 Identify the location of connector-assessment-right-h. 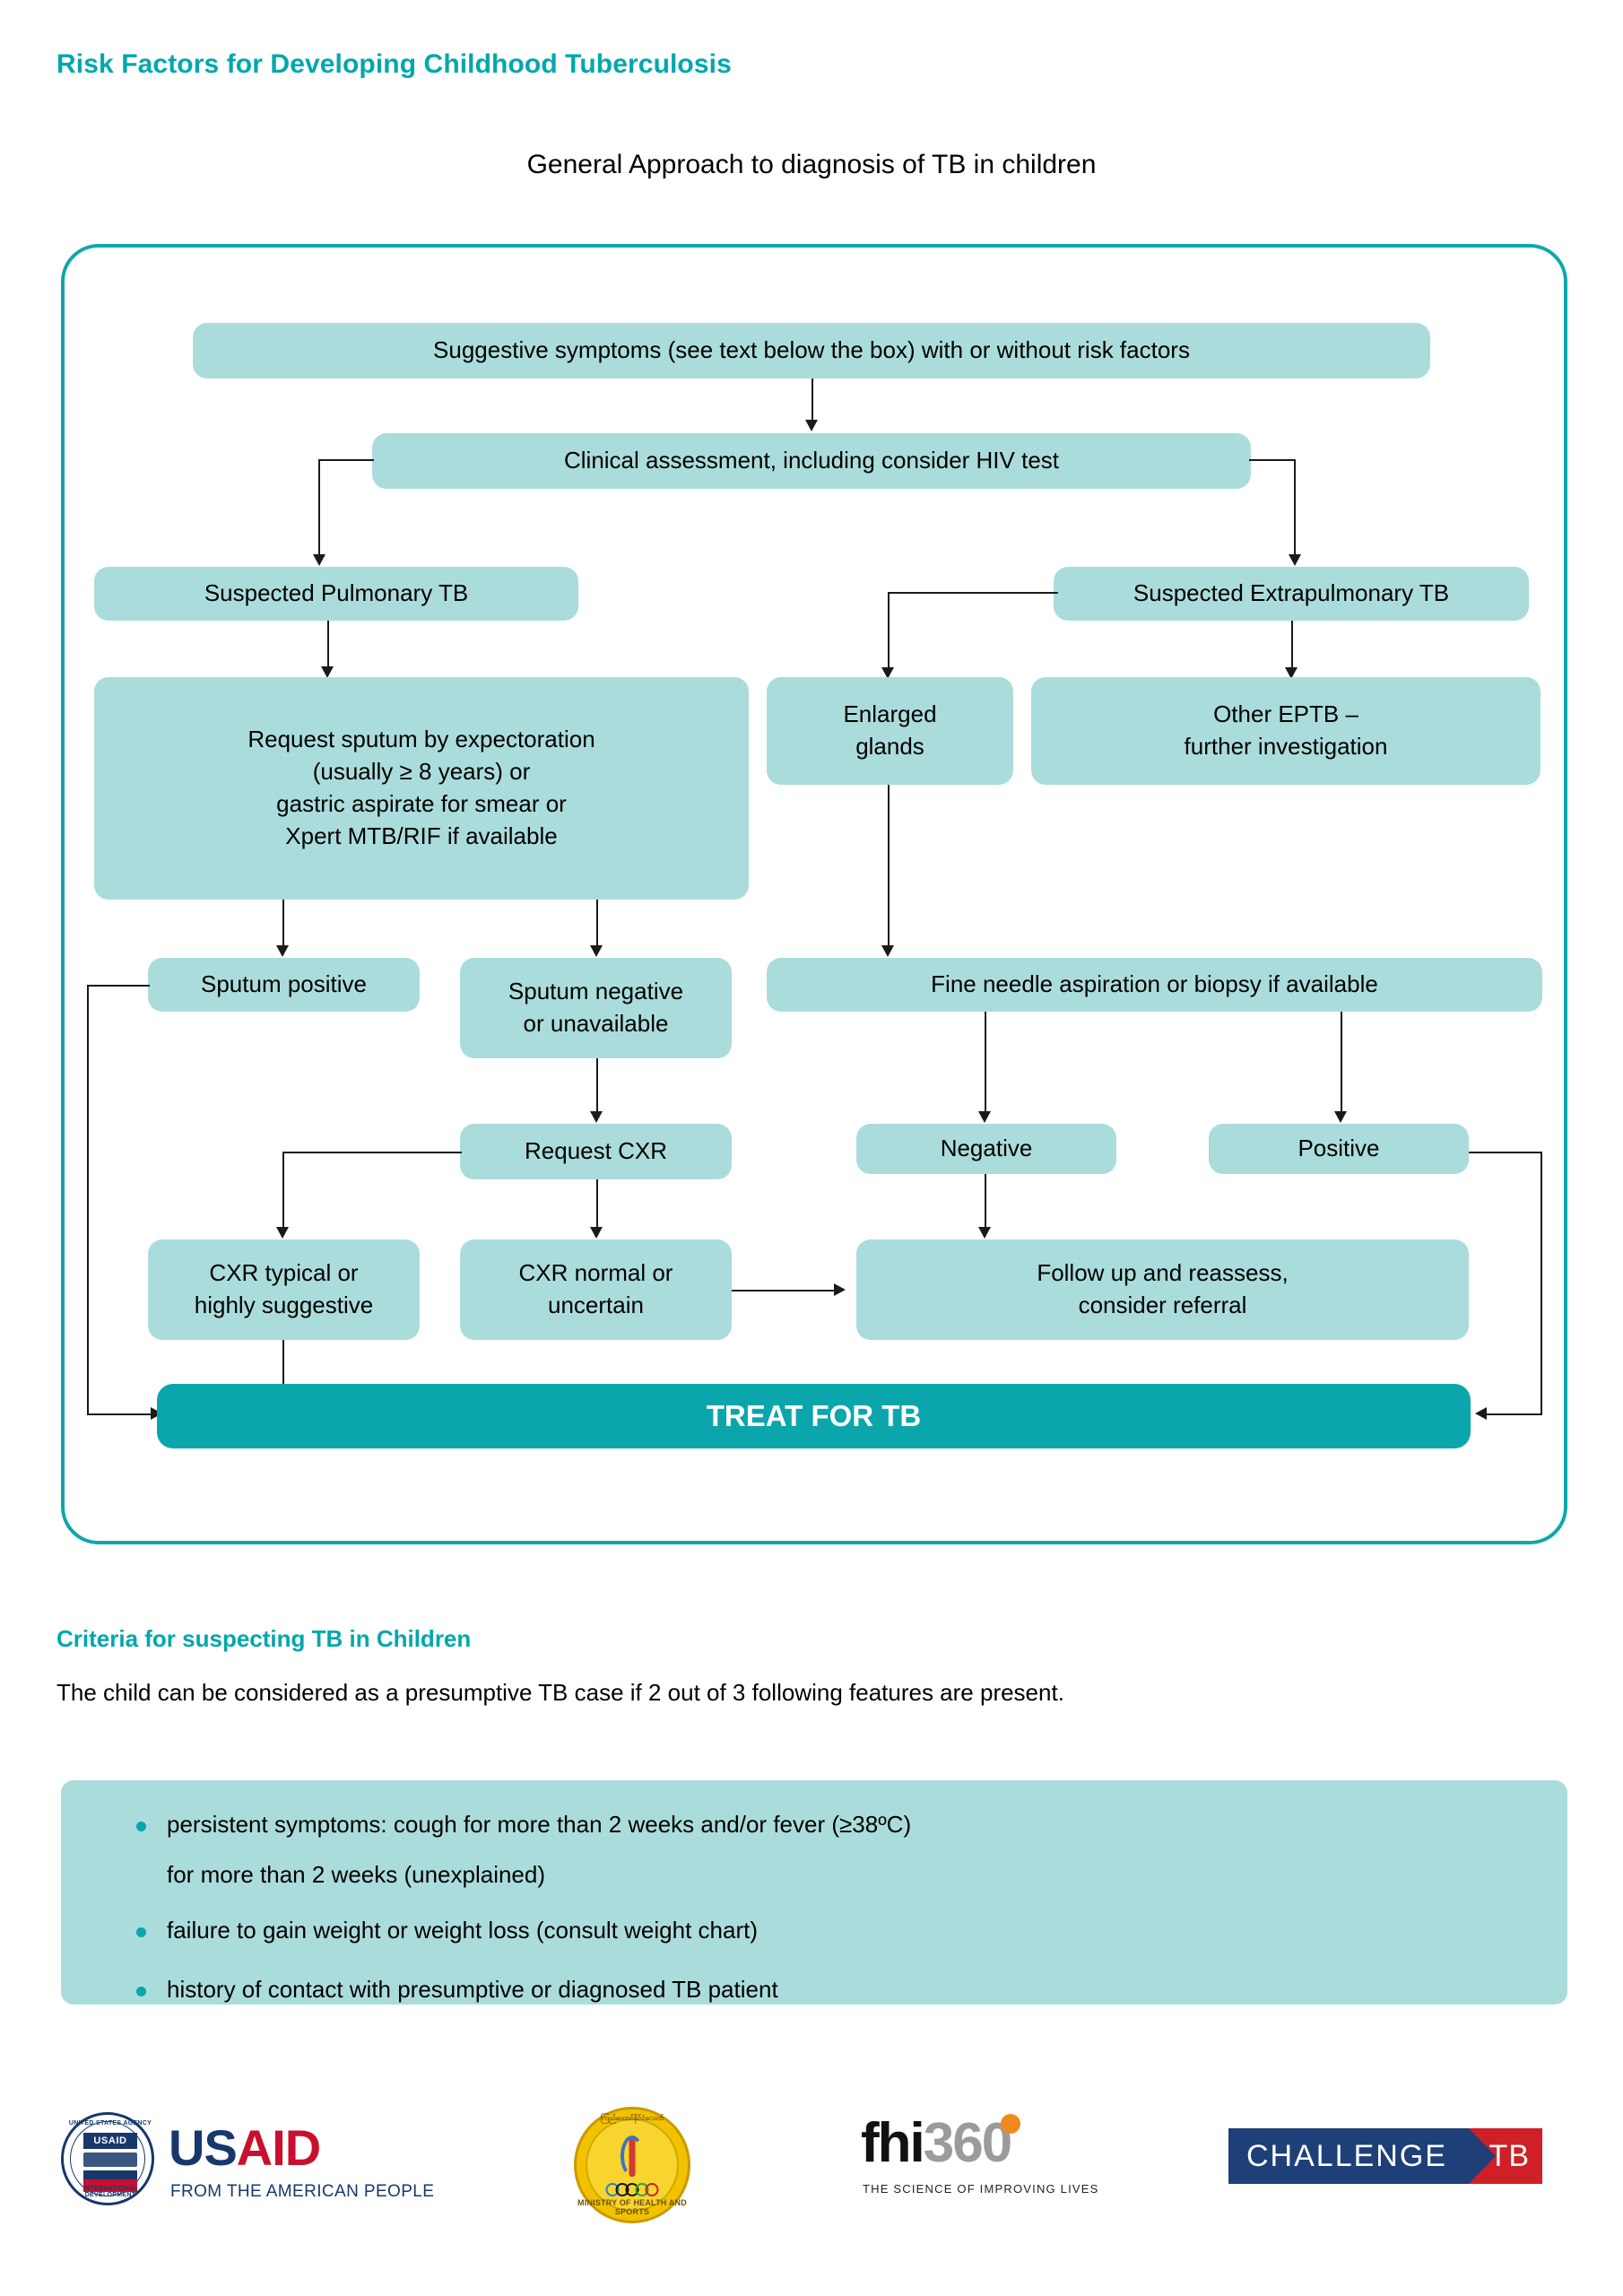
(1272, 460).